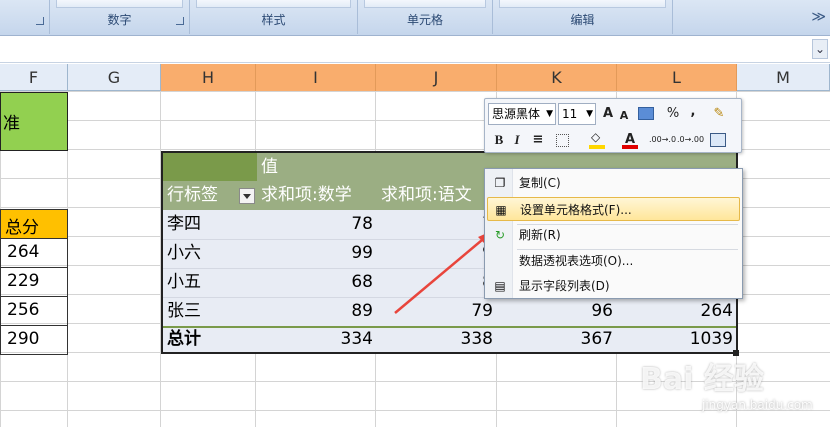  Describe the element at coordinates (23, 310) in the screenshot. I see `total-cell: 256` at that location.